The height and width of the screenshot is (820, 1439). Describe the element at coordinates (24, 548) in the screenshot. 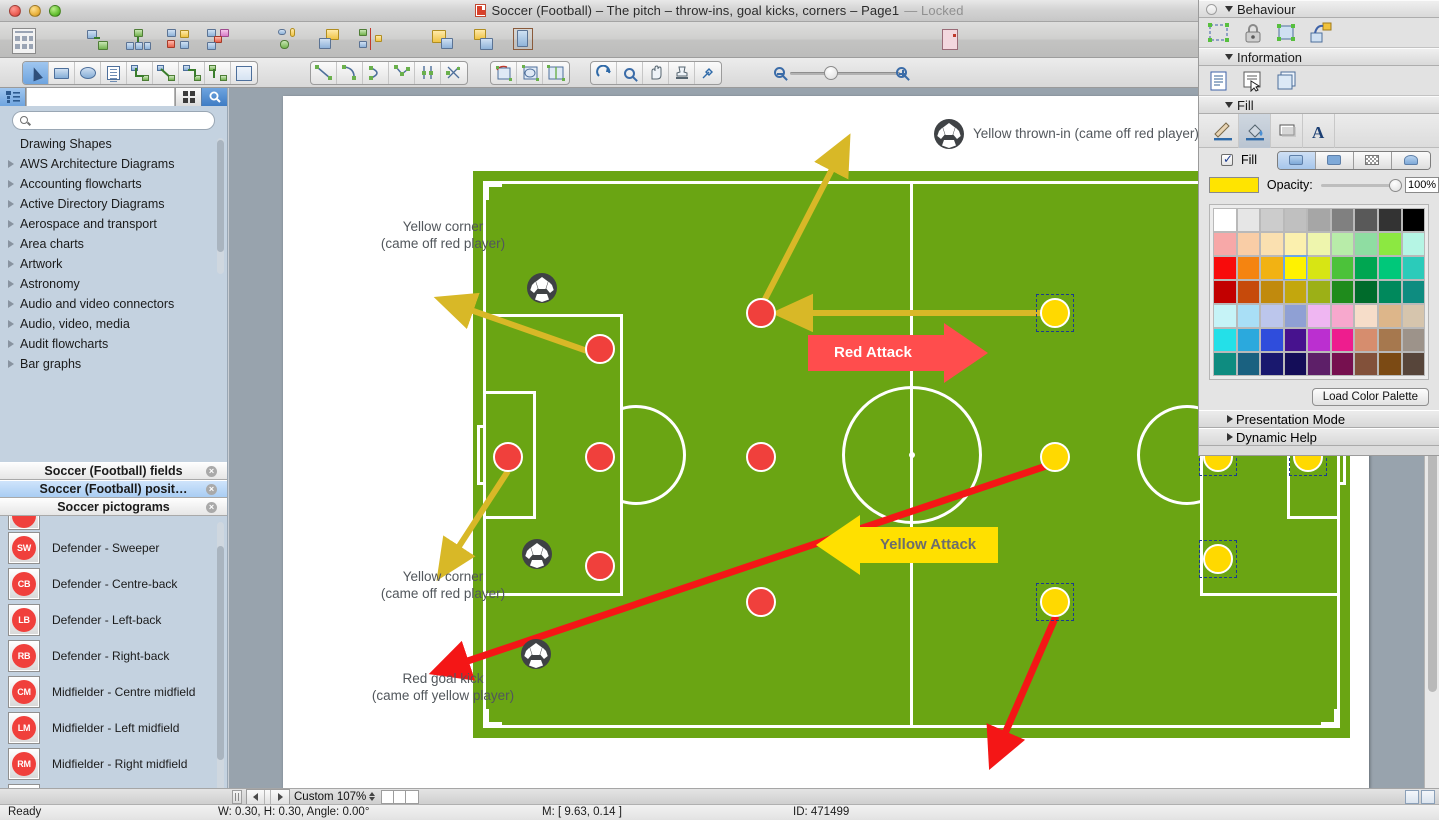

I see `shape-thumbnail: SW` at that location.